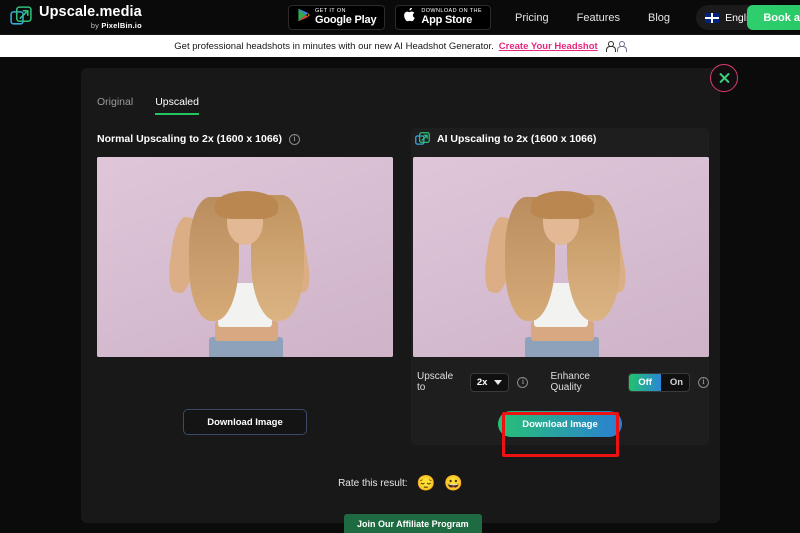 The width and height of the screenshot is (800, 533). Describe the element at coordinates (148, 105) in the screenshot. I see `result-tabs: Original Upscaled` at that location.